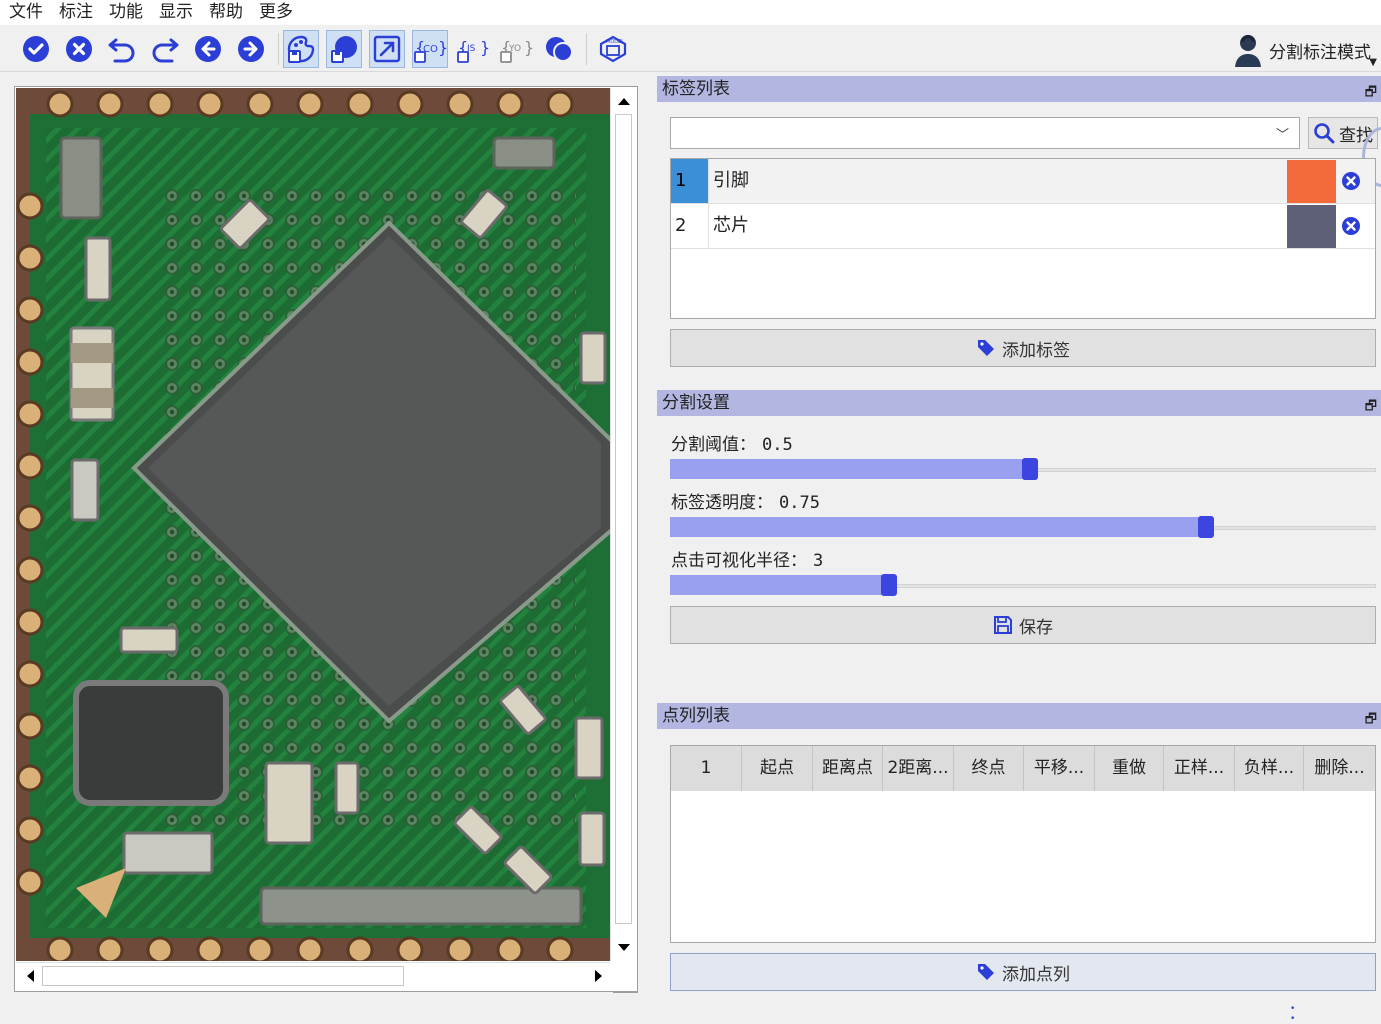  I want to click on dual-circle-icon, so click(559, 49).